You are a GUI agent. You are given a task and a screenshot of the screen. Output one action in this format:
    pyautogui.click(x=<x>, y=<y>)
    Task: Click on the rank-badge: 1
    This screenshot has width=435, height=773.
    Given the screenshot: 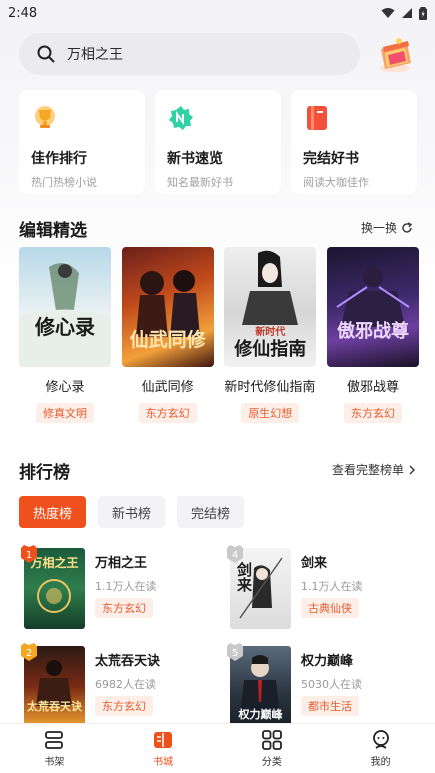 What is the action you would take?
    pyautogui.click(x=29, y=554)
    